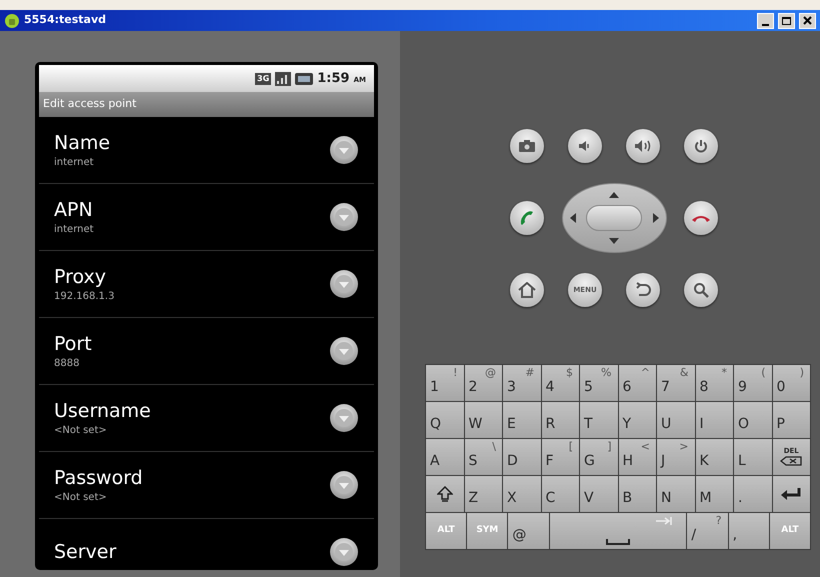 The image size is (820, 577). What do you see at coordinates (765, 20) in the screenshot?
I see `minimize-button` at bounding box center [765, 20].